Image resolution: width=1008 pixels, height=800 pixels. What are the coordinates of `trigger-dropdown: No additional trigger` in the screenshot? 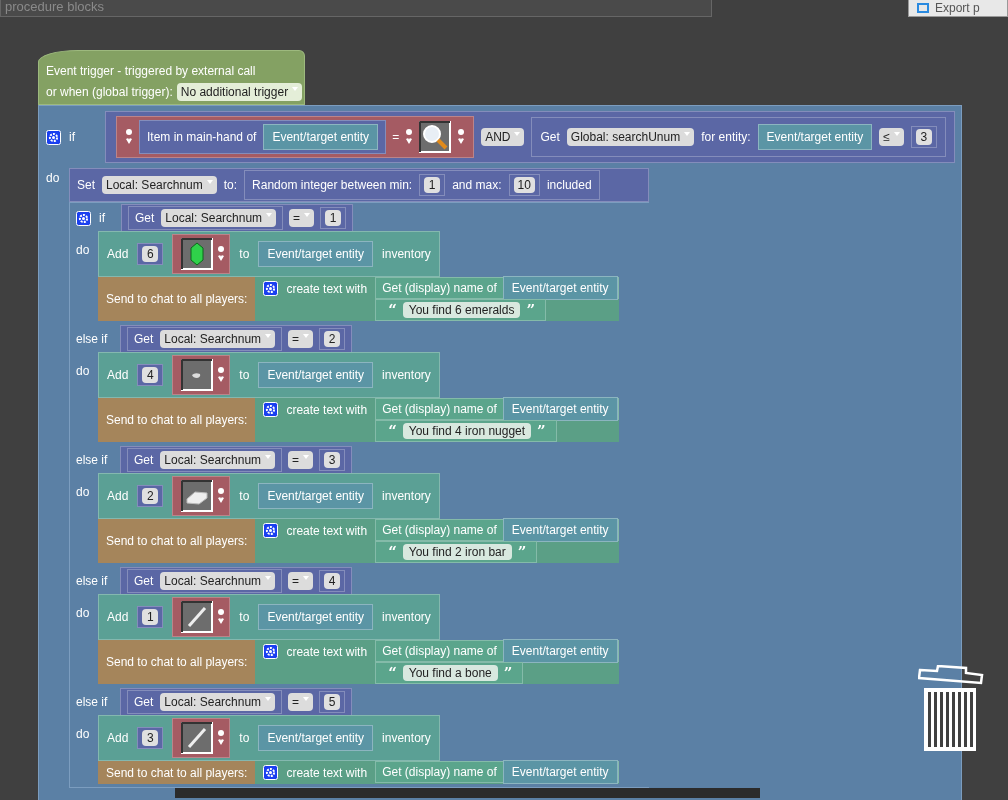 It's located at (239, 91).